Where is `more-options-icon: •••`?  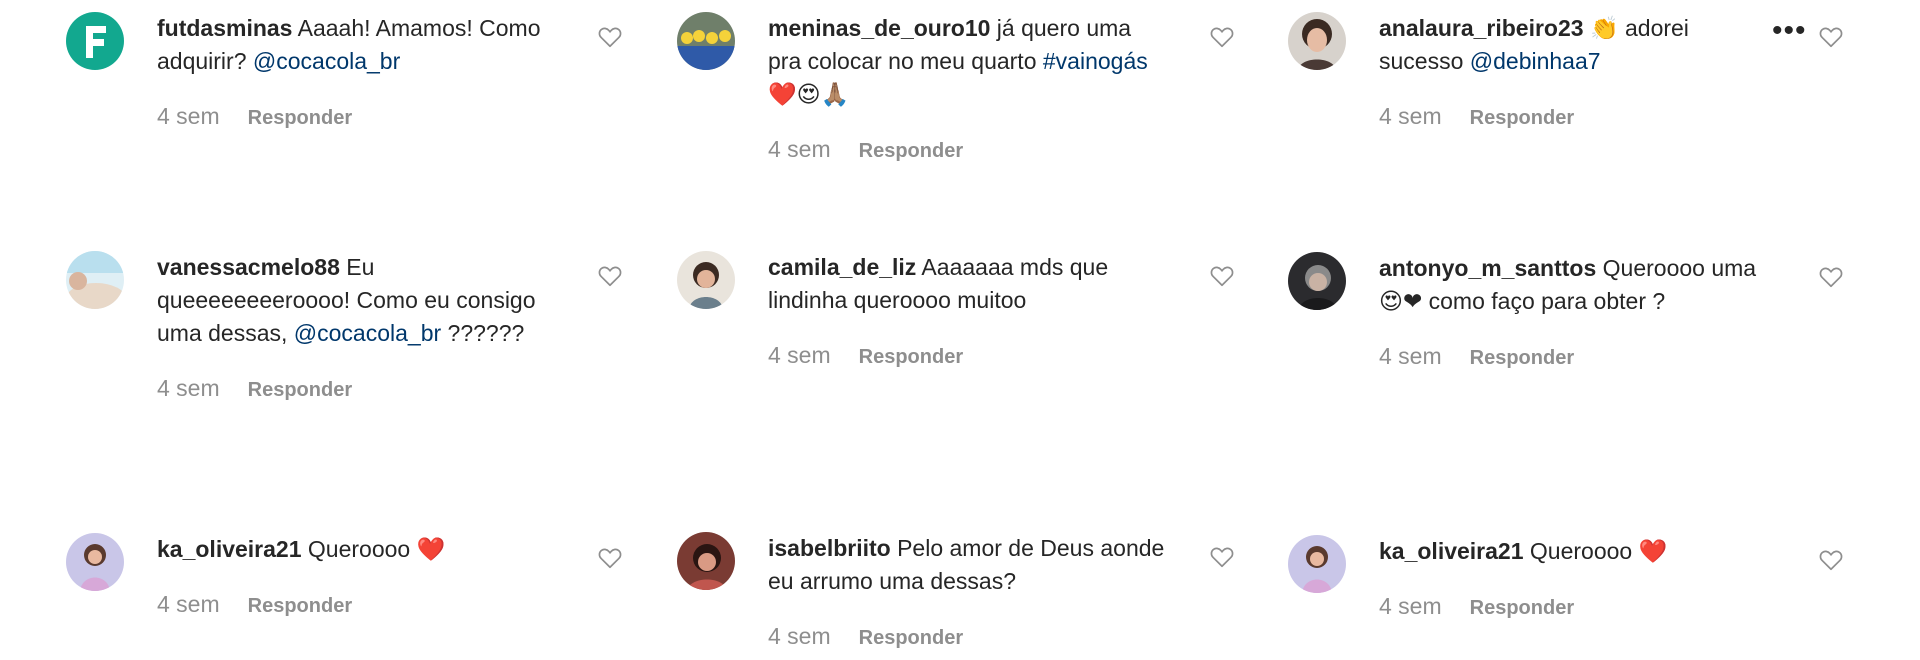
more-options-icon: ••• is located at coordinates (1789, 31).